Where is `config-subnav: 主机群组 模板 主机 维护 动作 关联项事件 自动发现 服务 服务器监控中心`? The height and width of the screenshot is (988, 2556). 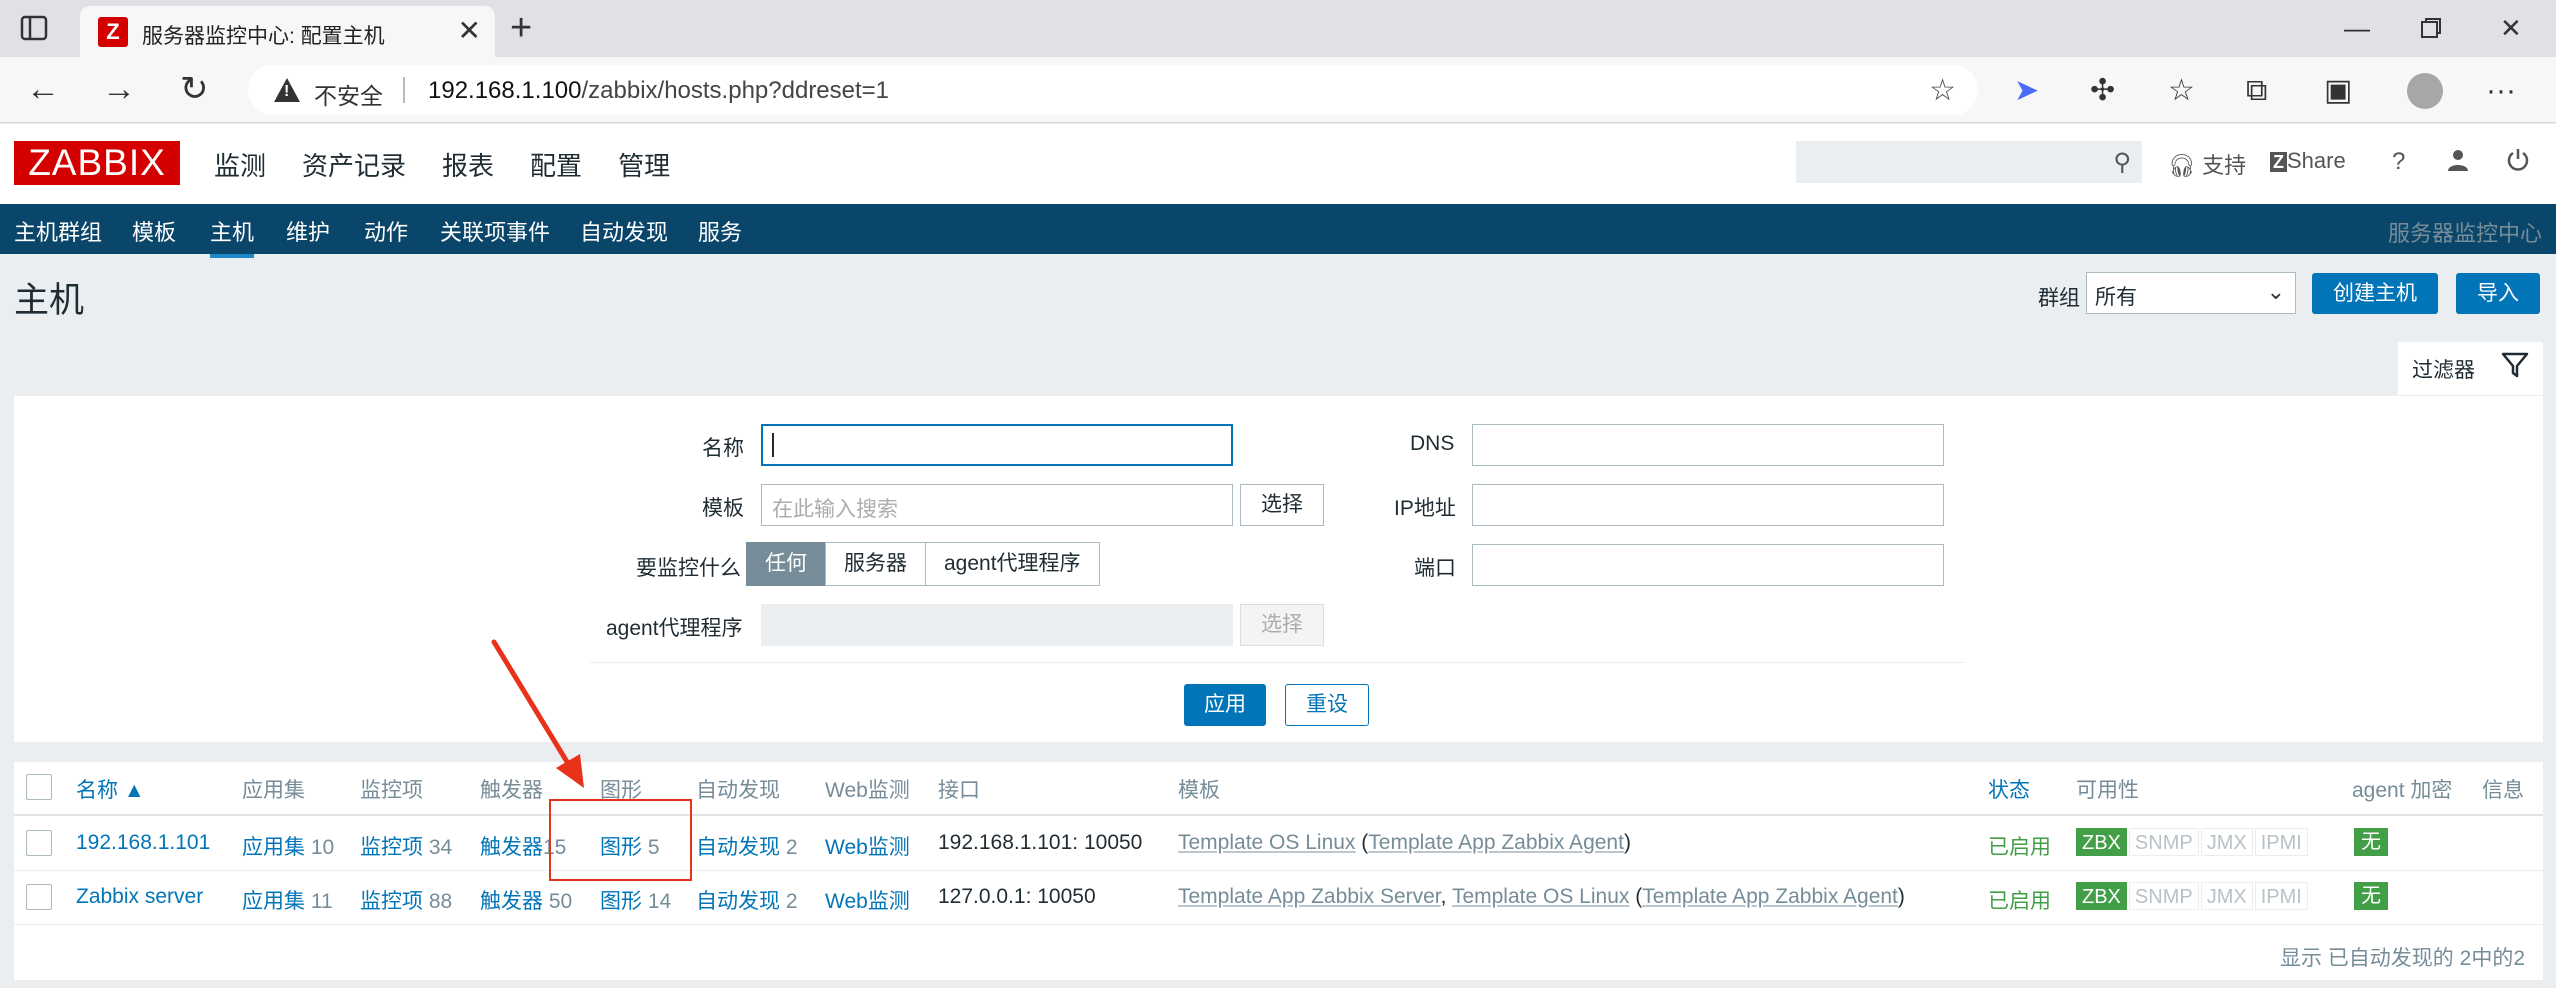 config-subnav: 主机群组 模板 主机 维护 动作 关联项事件 自动发现 服务 服务器监控中心 is located at coordinates (1278, 231).